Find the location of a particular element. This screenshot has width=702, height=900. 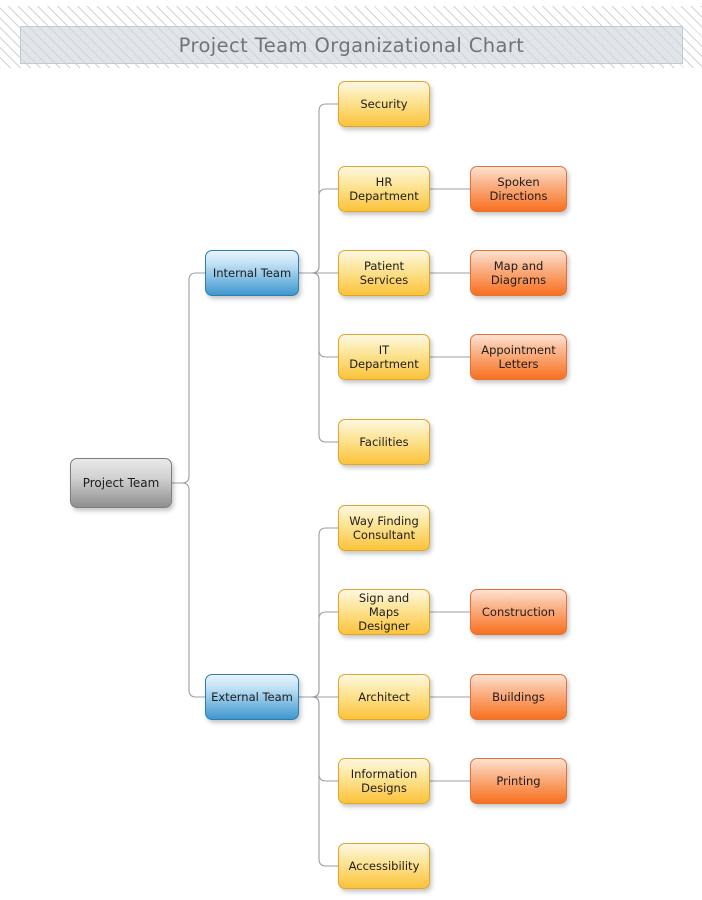

node-label: Architect is located at coordinates (384, 696).